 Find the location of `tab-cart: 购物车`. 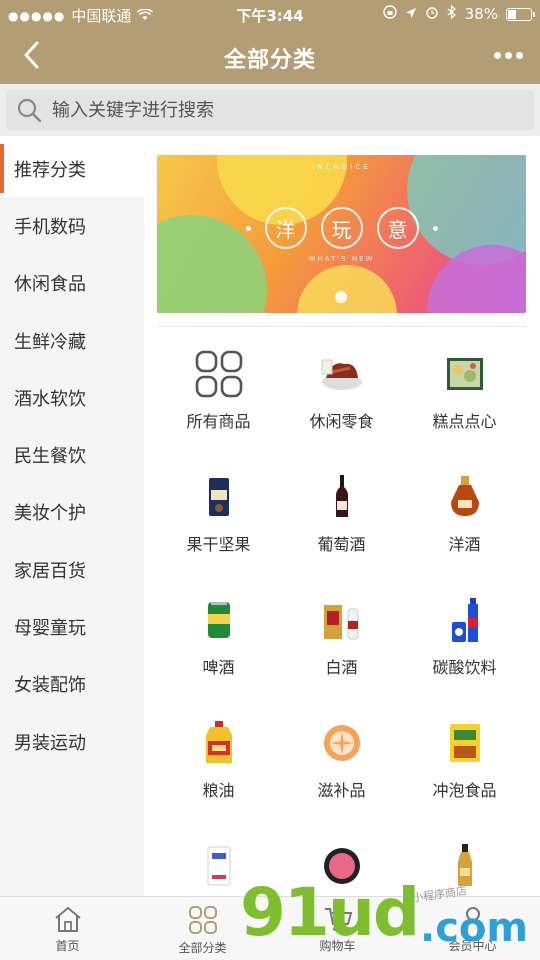

tab-cart: 购物车 is located at coordinates (337, 928).